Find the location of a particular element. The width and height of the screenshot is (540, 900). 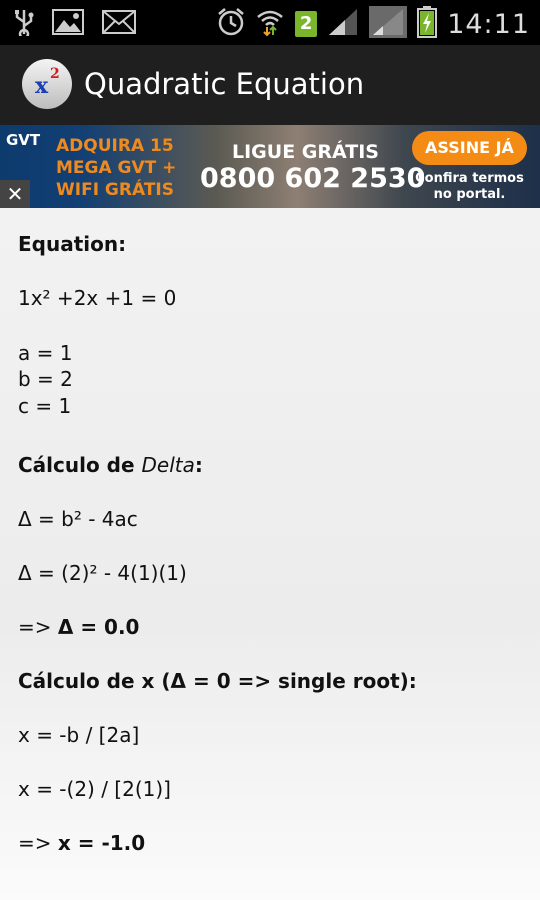

coefficient-c: c = 1 is located at coordinates (45, 406).